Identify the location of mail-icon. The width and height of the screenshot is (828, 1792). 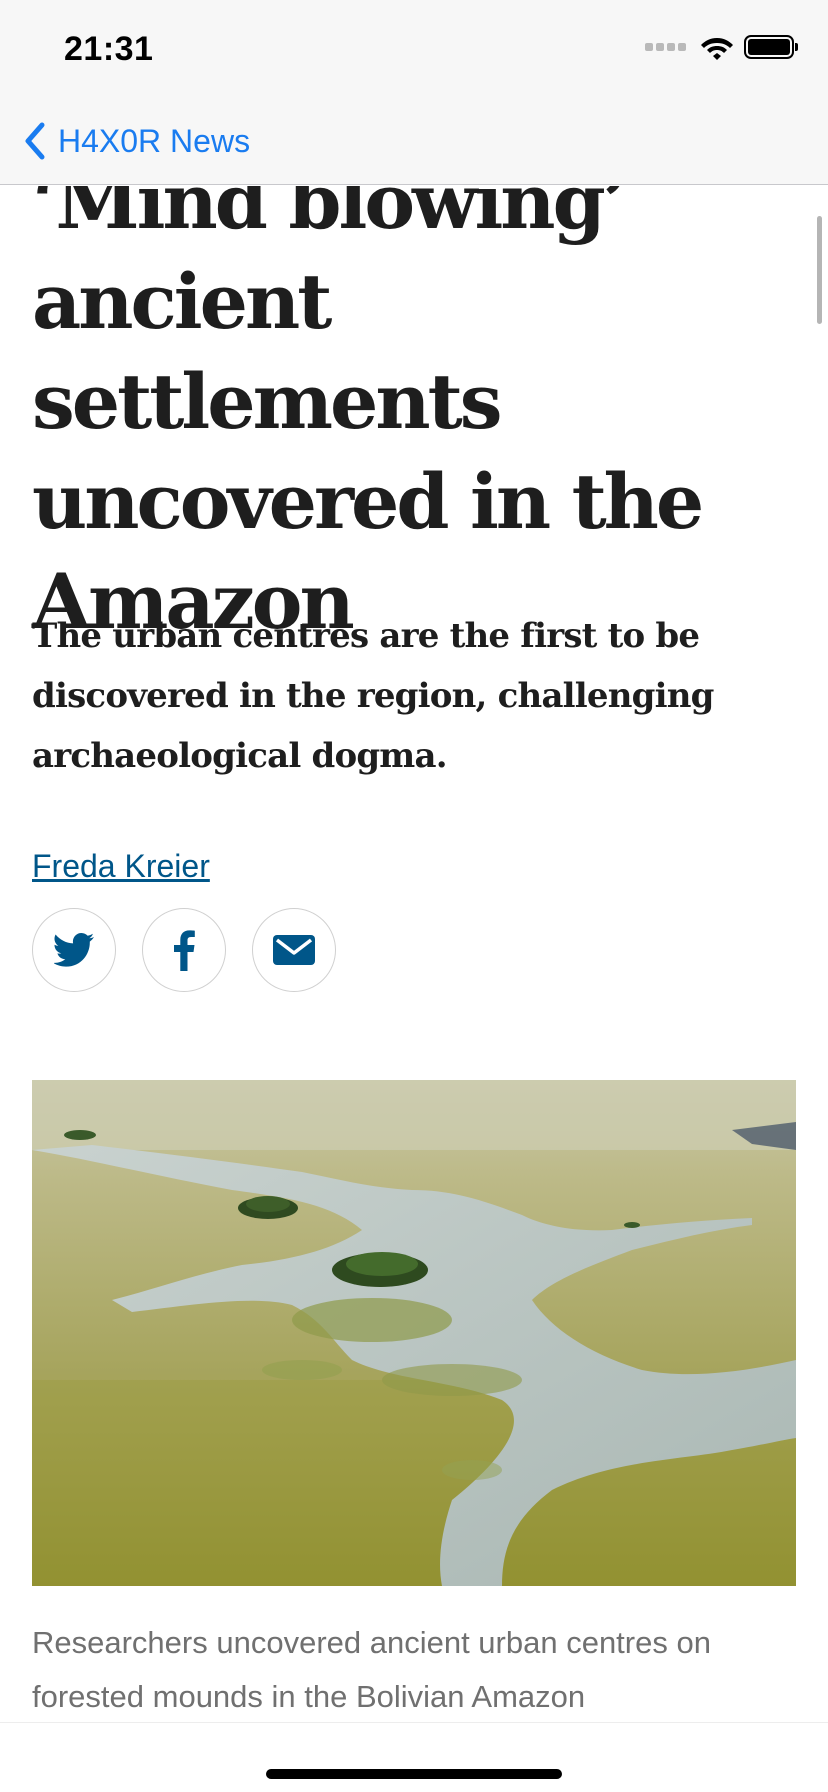
(294, 950).